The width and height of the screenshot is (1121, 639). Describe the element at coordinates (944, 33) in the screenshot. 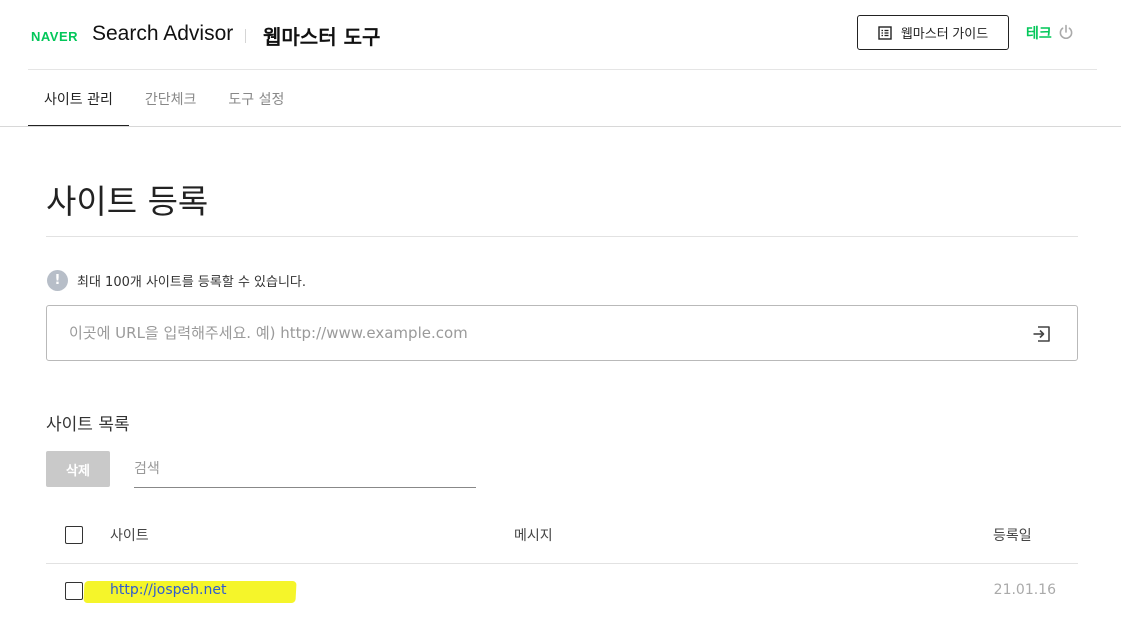

I see `guide-button-label: 웹마스터 가이드` at that location.